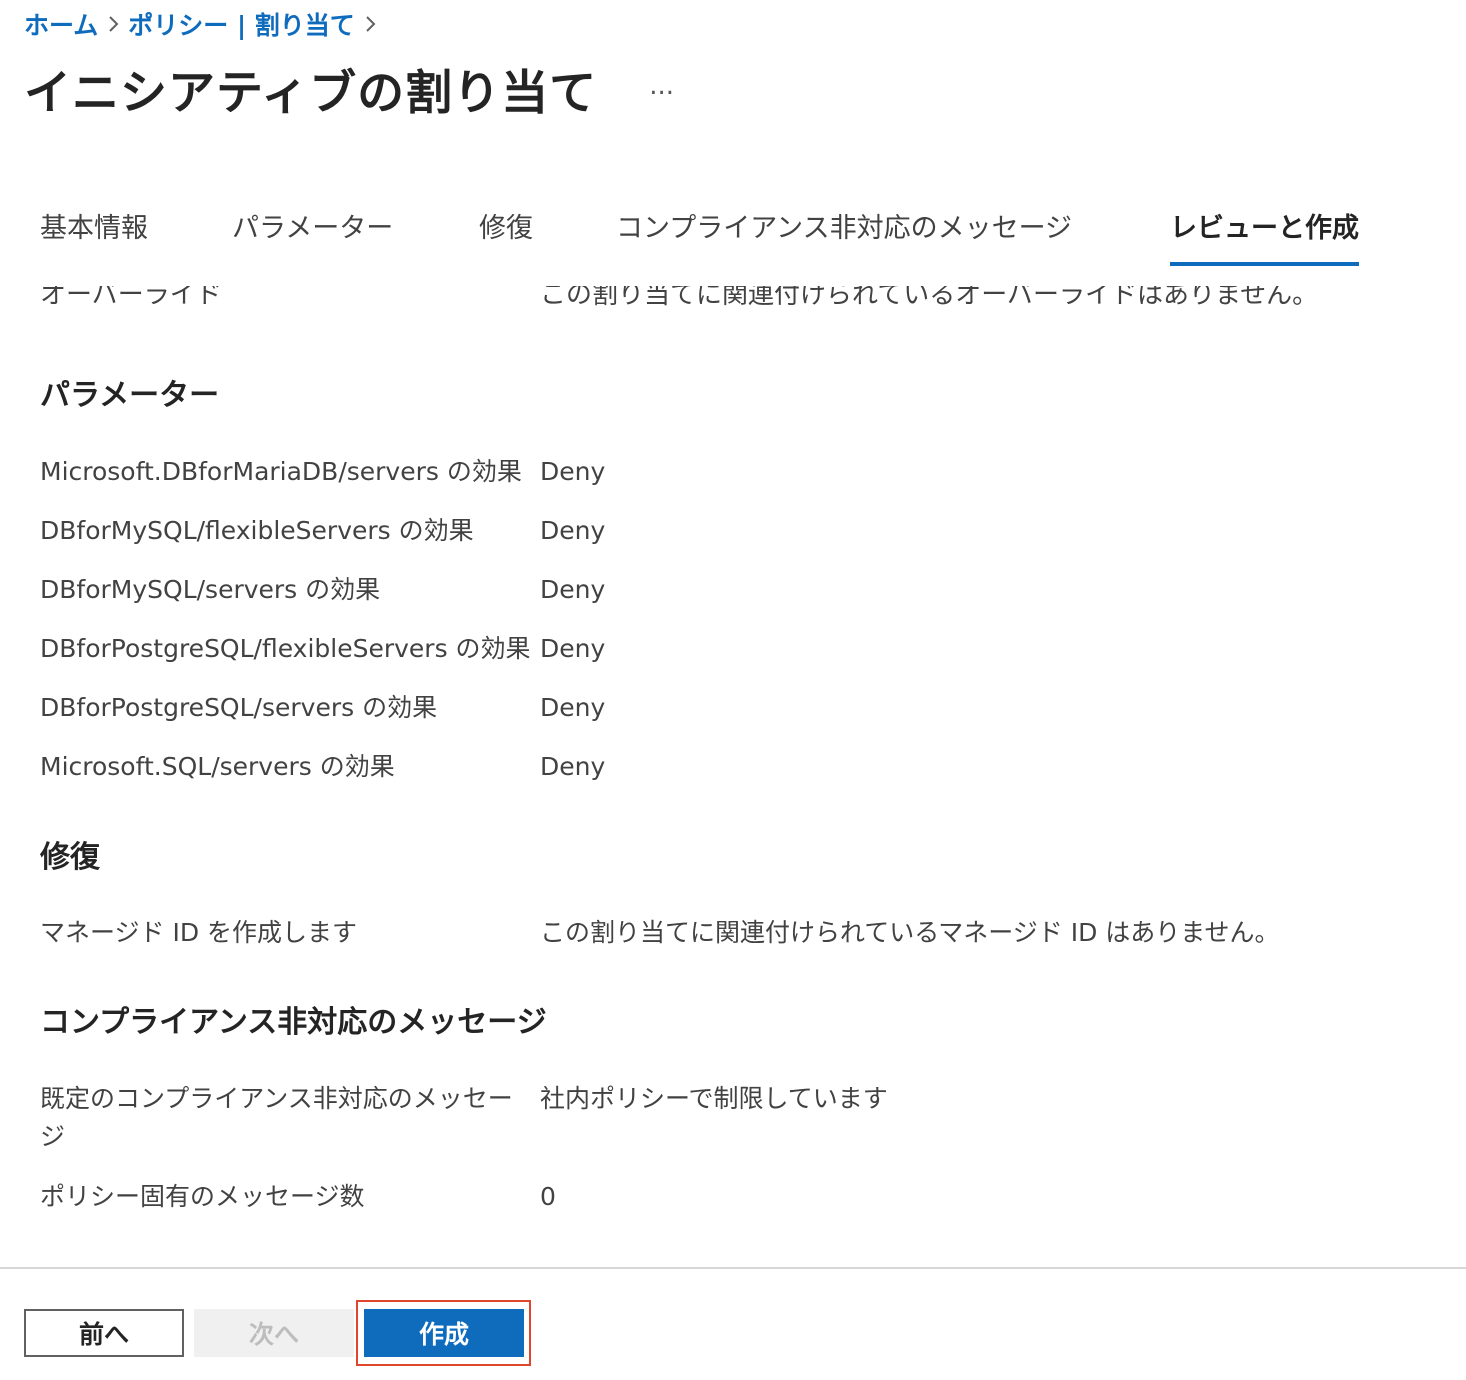  Describe the element at coordinates (281, 471) in the screenshot. I see `row-key: Microsoft.DBforMariaDB/servers の効果` at that location.